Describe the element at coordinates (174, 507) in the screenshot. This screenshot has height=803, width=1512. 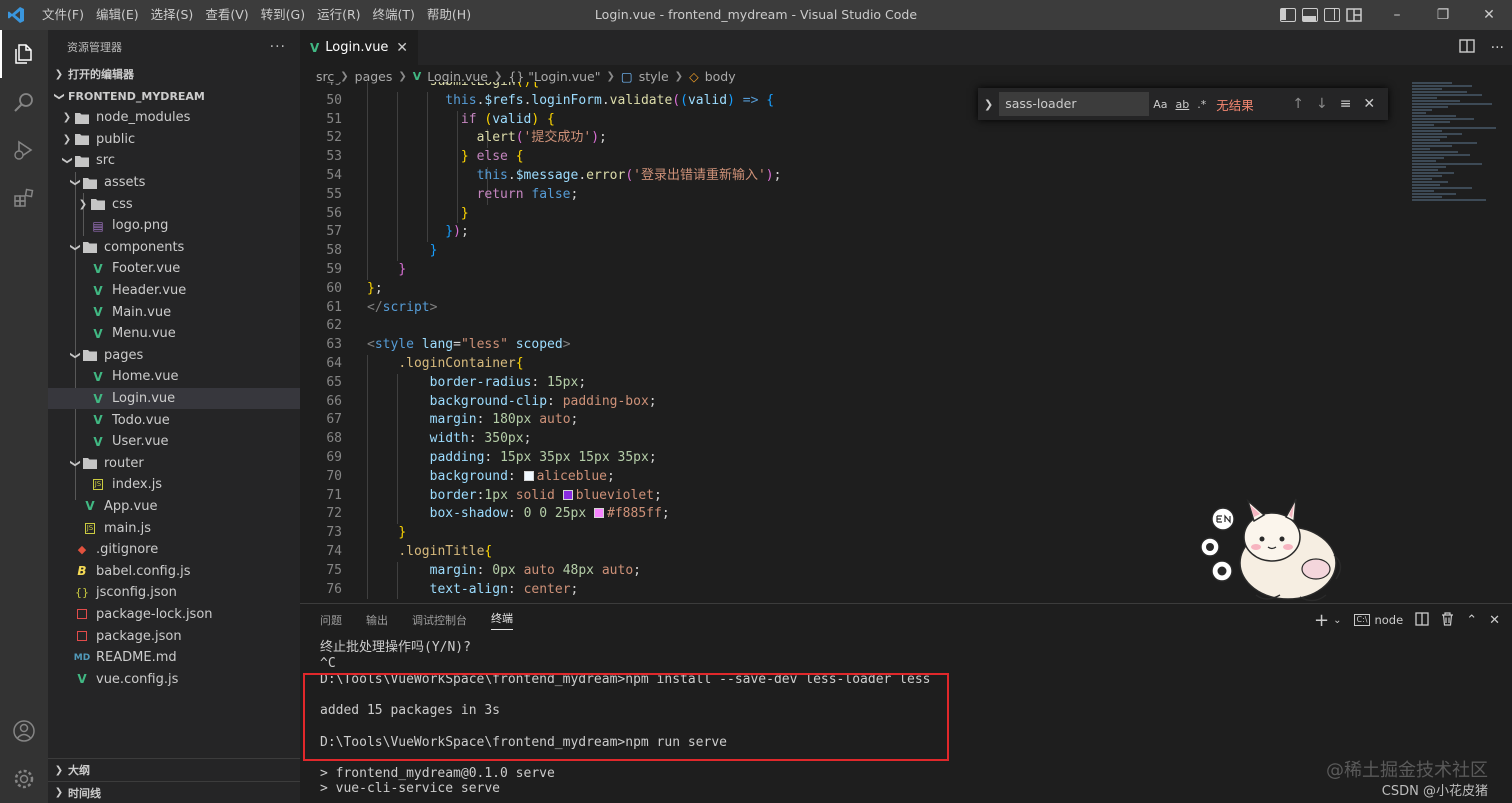
I see `tree-item: V App.vue` at that location.